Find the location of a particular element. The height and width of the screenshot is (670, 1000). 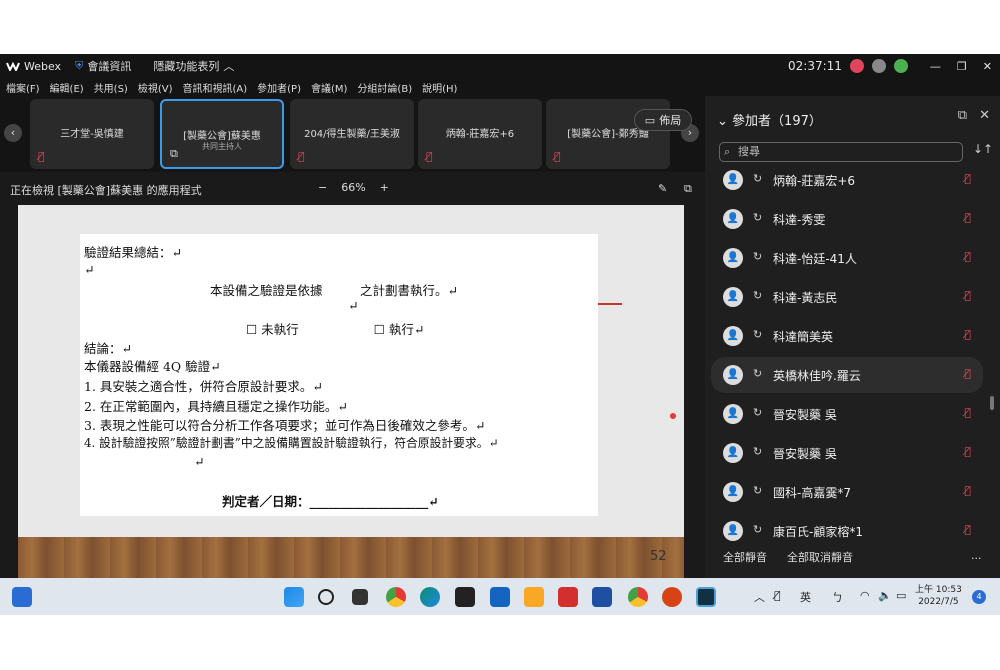

edge-icon is located at coordinates (430, 597).